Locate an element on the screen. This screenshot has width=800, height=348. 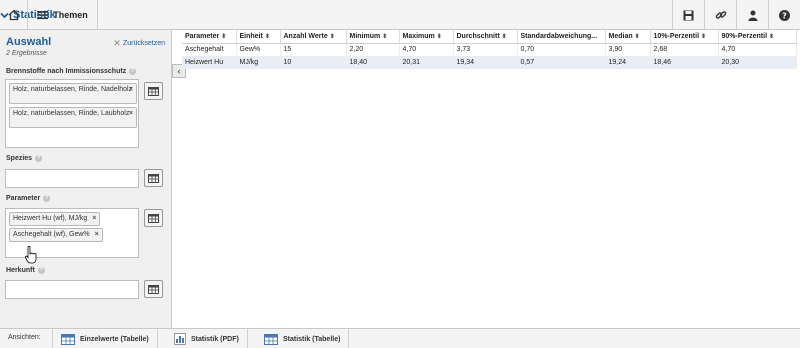
help-button: ? is located at coordinates (784, 15).